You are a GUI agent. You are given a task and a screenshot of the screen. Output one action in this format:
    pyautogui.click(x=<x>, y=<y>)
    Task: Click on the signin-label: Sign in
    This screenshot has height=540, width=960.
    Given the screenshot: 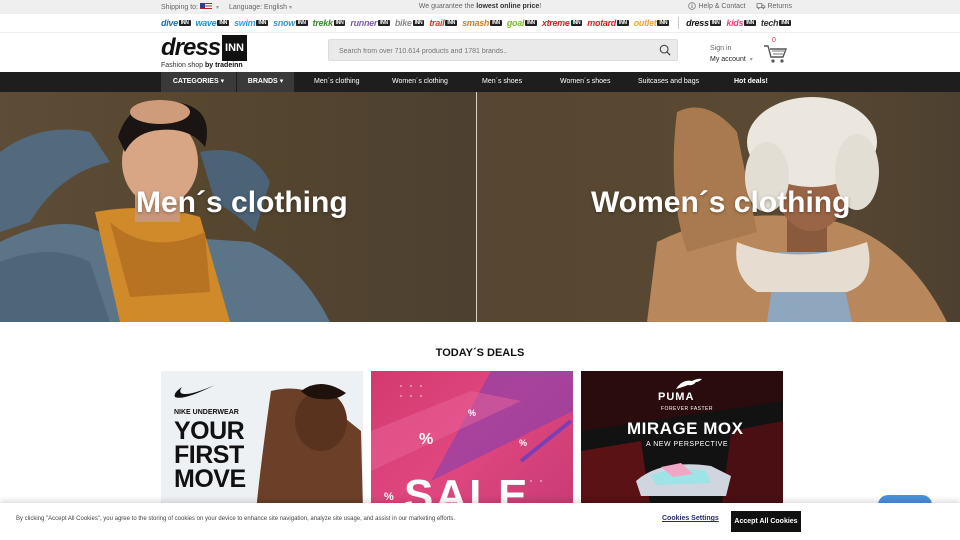 What is the action you would take?
    pyautogui.click(x=721, y=48)
    